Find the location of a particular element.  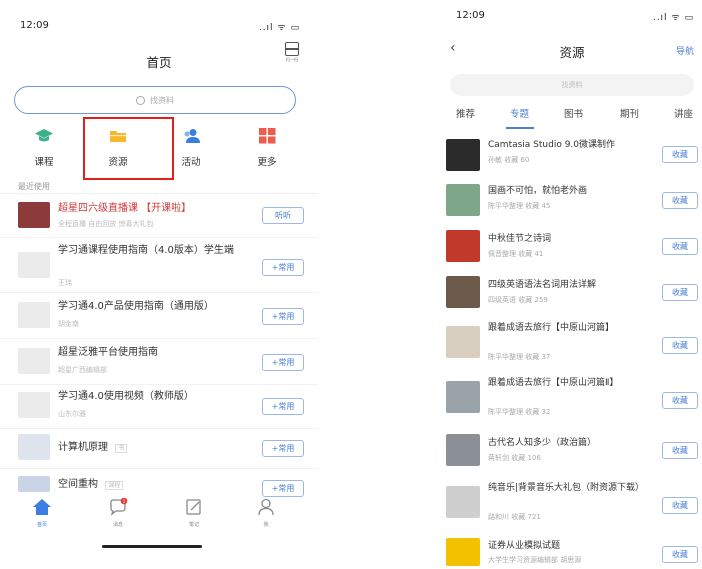

list-item: 学习通4.0使用视频（教师版） 山东尔雅 +常用 is located at coordinates (161, 406).